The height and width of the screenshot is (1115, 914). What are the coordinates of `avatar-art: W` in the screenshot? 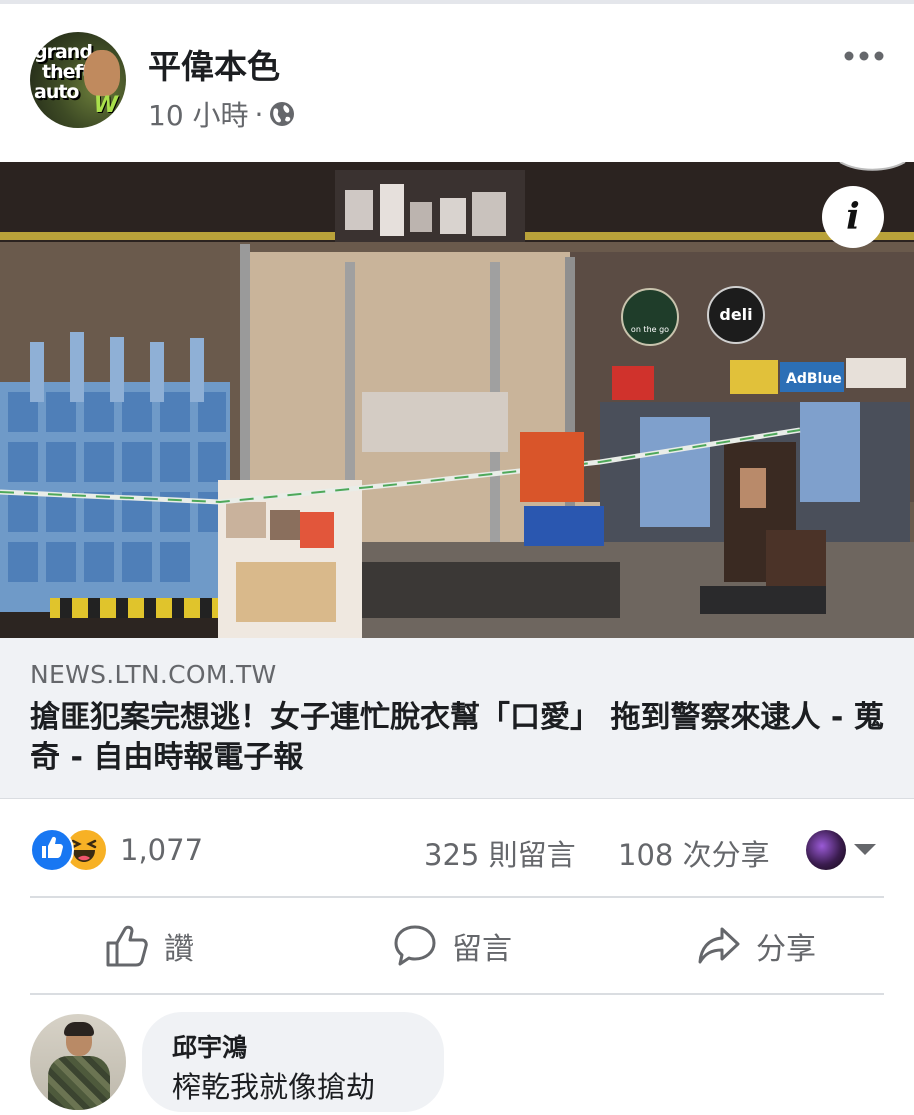 It's located at (105, 105).